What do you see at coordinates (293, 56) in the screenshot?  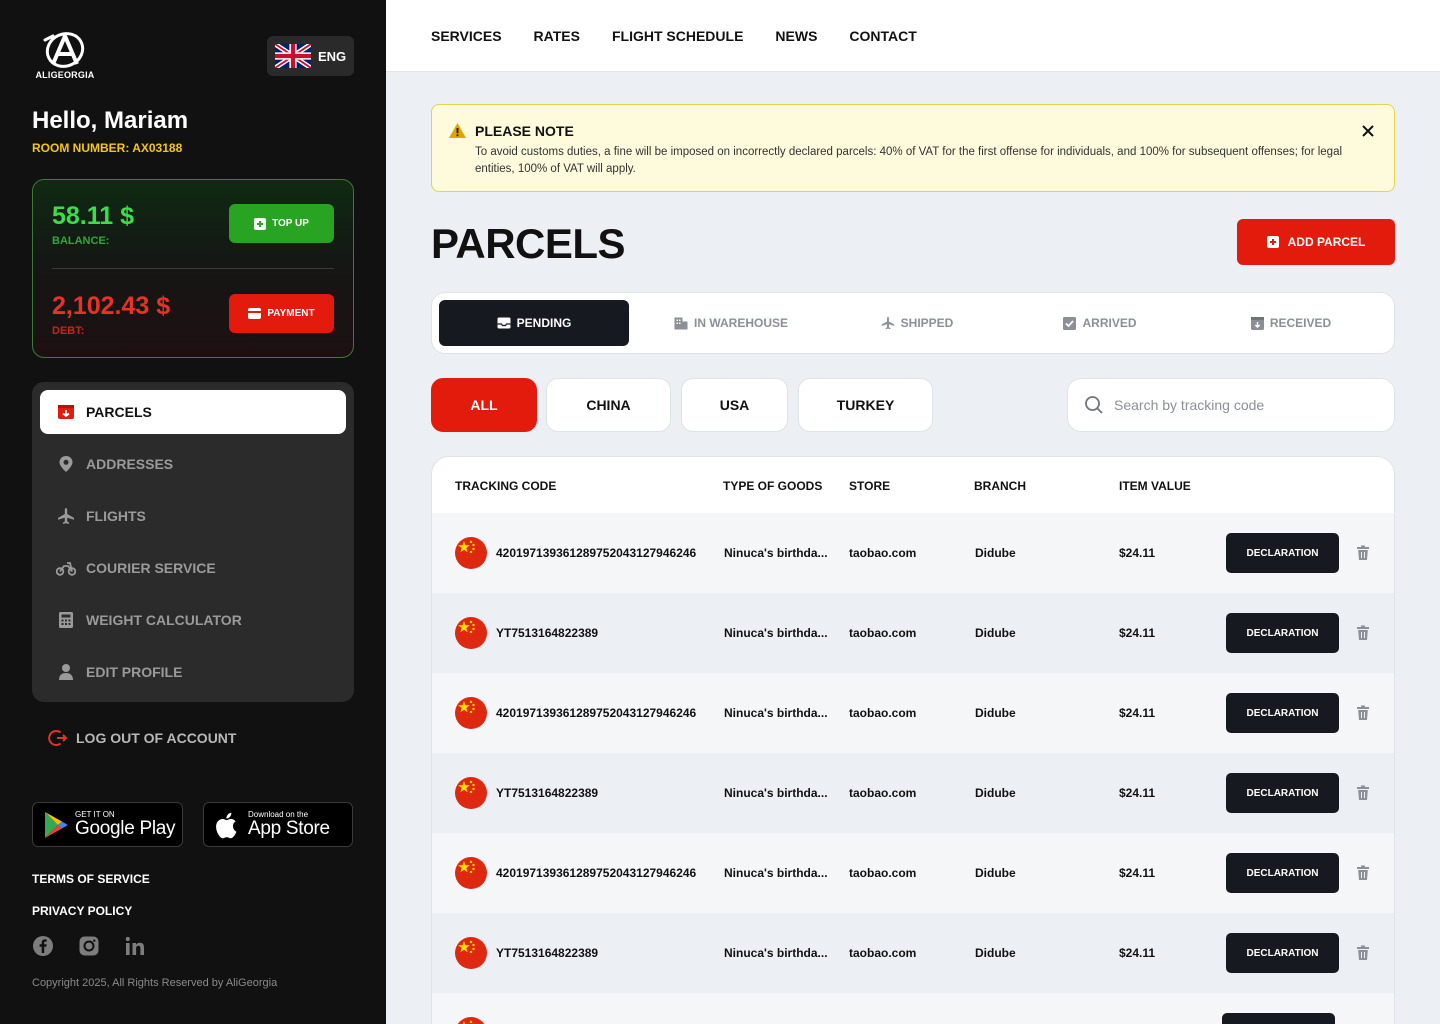 I see `uk-flag-icon` at bounding box center [293, 56].